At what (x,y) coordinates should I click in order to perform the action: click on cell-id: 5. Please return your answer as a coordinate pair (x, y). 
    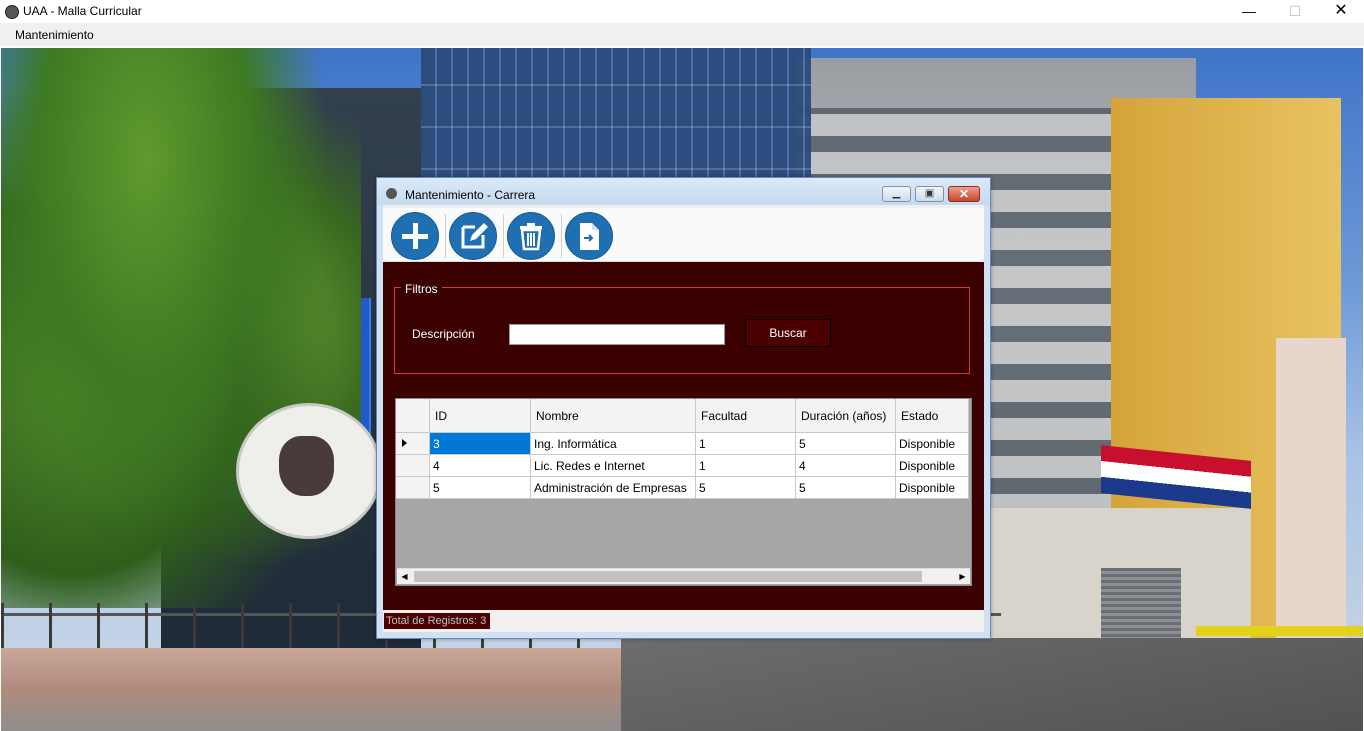
    Looking at the image, I should click on (480, 487).